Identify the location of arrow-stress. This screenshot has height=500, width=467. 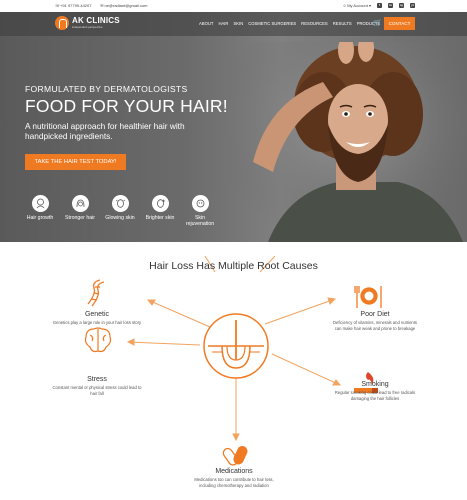
(164, 343).